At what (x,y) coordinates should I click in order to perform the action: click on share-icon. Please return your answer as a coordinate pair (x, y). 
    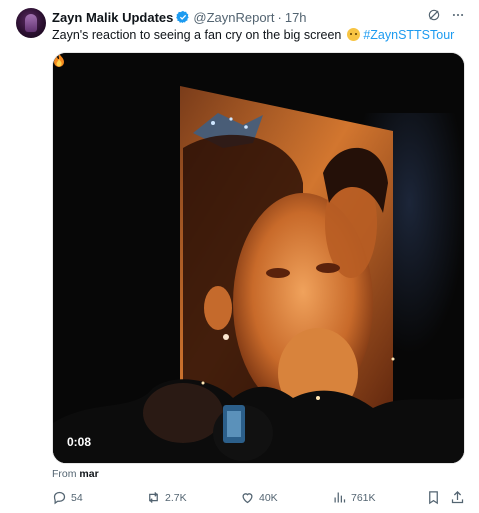
    Looking at the image, I should click on (457, 497).